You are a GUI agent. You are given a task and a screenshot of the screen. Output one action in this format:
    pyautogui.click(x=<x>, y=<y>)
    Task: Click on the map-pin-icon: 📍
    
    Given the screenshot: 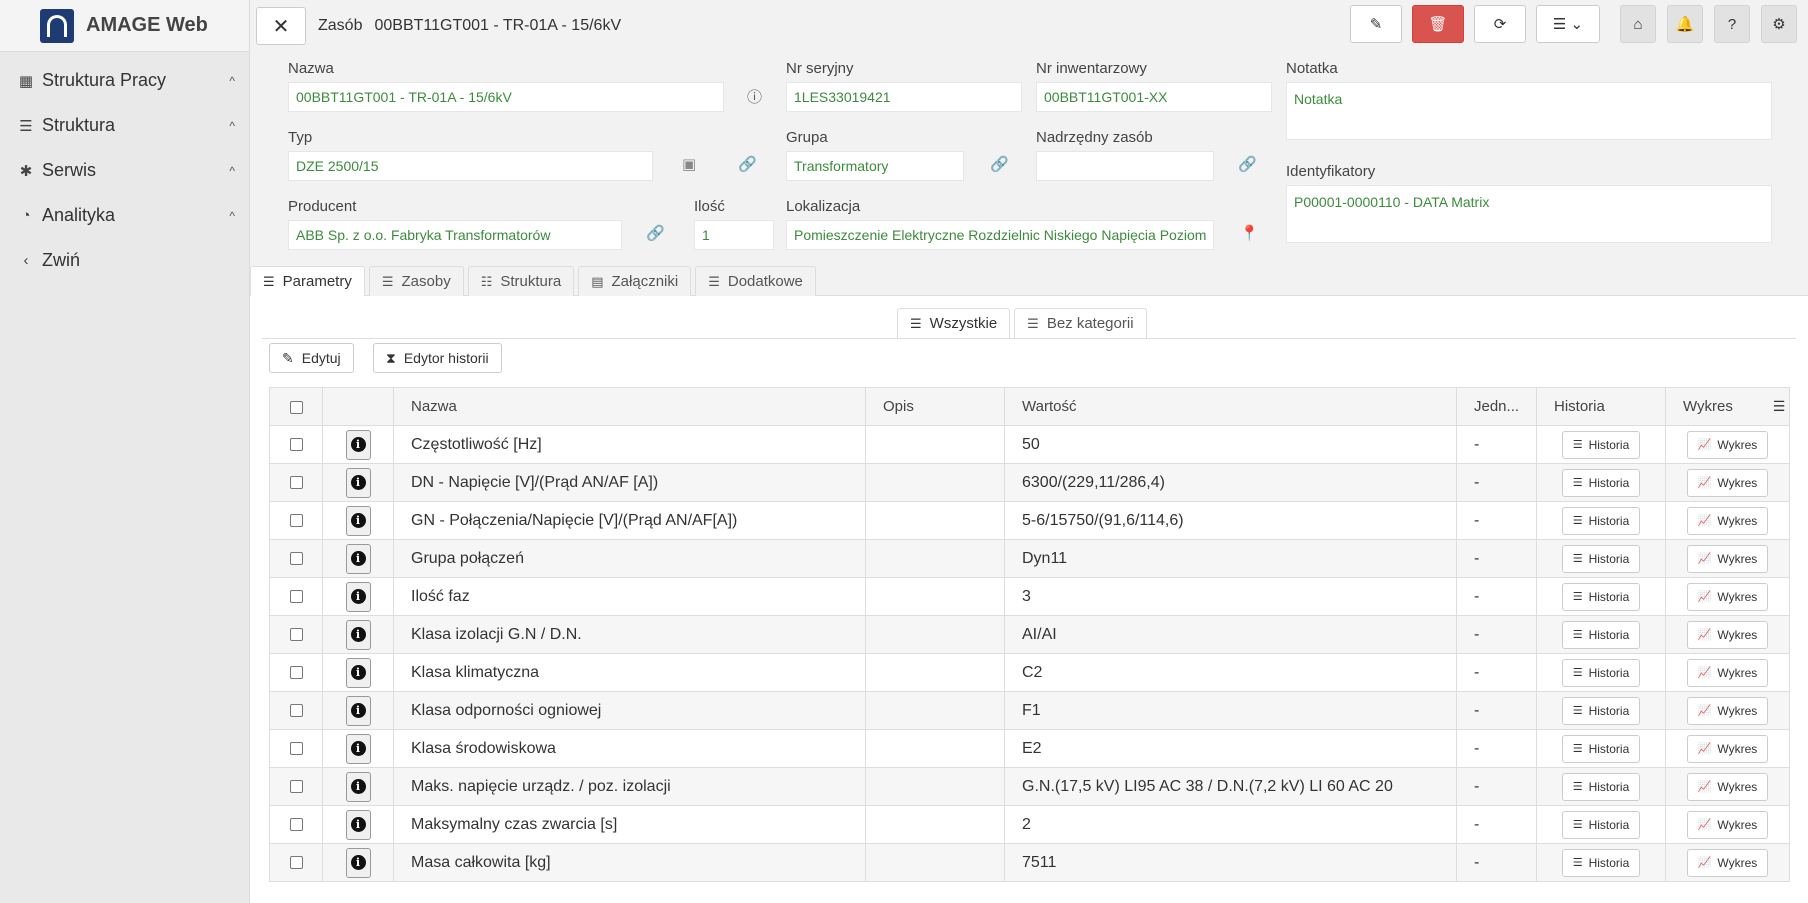 What is the action you would take?
    pyautogui.click(x=1249, y=233)
    